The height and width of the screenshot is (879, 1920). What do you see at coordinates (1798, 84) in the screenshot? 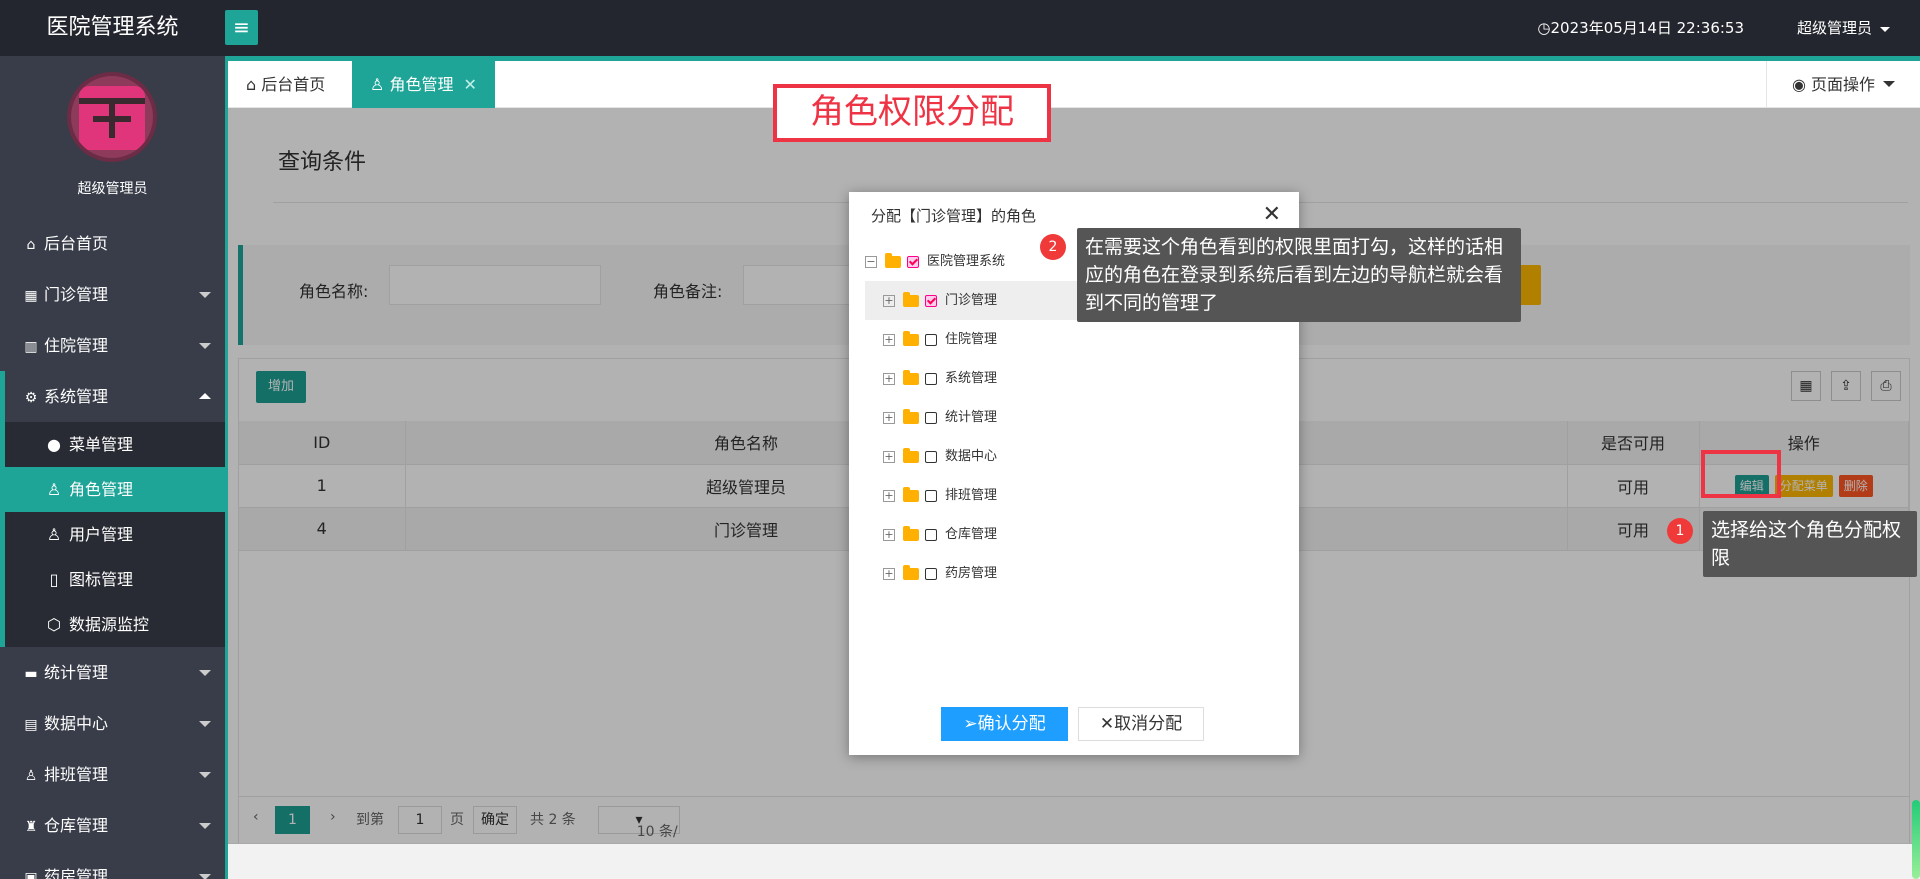
I see `target-icon: ◉` at bounding box center [1798, 84].